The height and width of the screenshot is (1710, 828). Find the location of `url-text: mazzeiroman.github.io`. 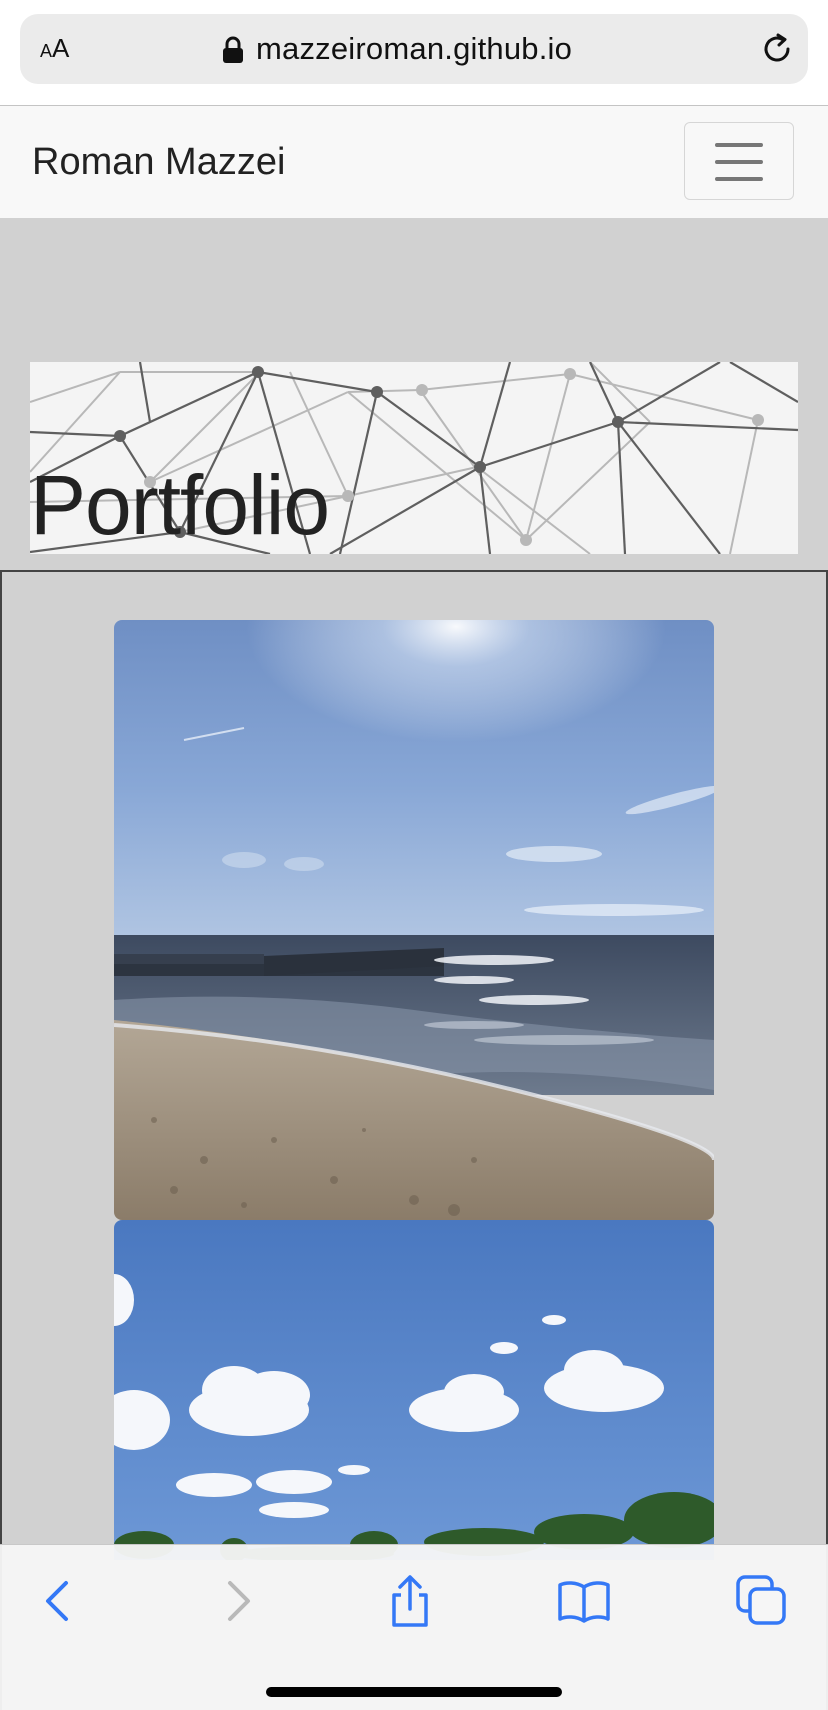

url-text: mazzeiroman.github.io is located at coordinates (414, 49).